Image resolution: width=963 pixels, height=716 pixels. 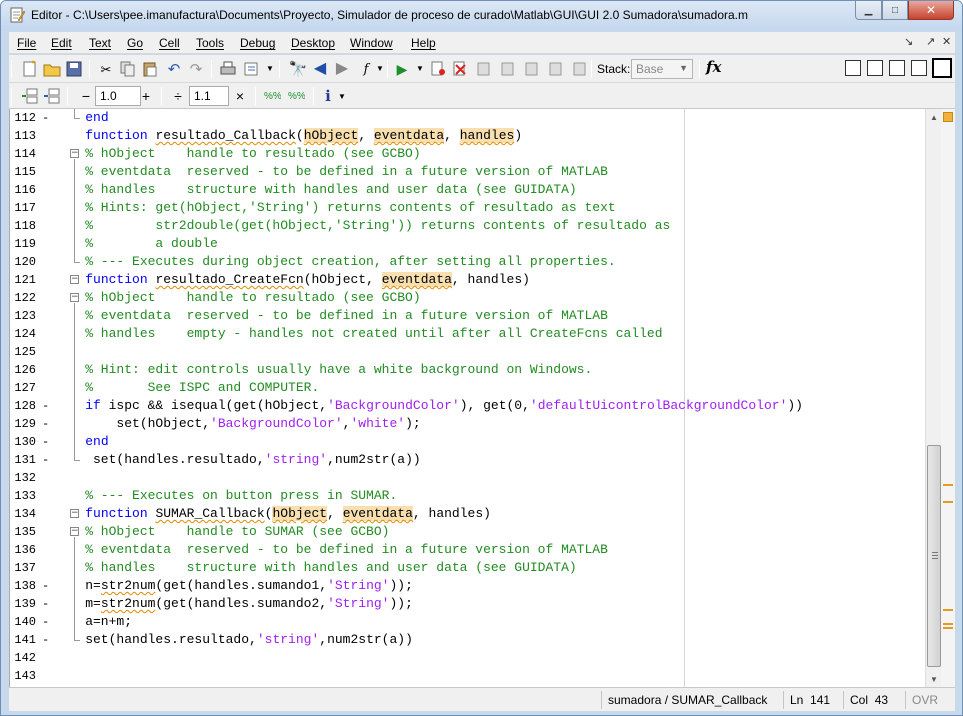 I want to click on line-number: 139, so click(x=23, y=604).